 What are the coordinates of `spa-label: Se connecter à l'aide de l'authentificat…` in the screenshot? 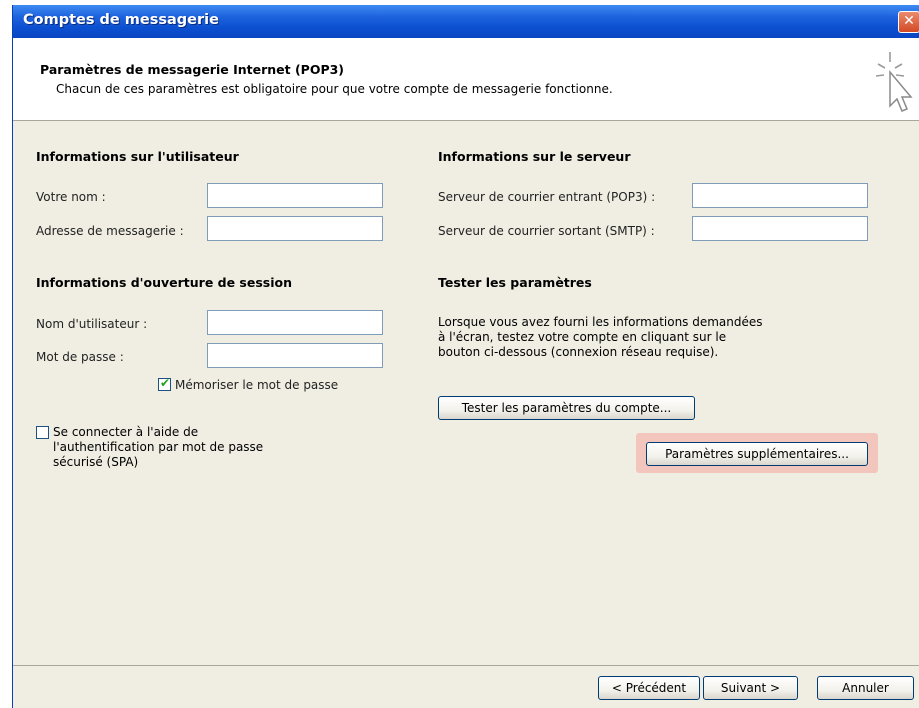 It's located at (158, 447).